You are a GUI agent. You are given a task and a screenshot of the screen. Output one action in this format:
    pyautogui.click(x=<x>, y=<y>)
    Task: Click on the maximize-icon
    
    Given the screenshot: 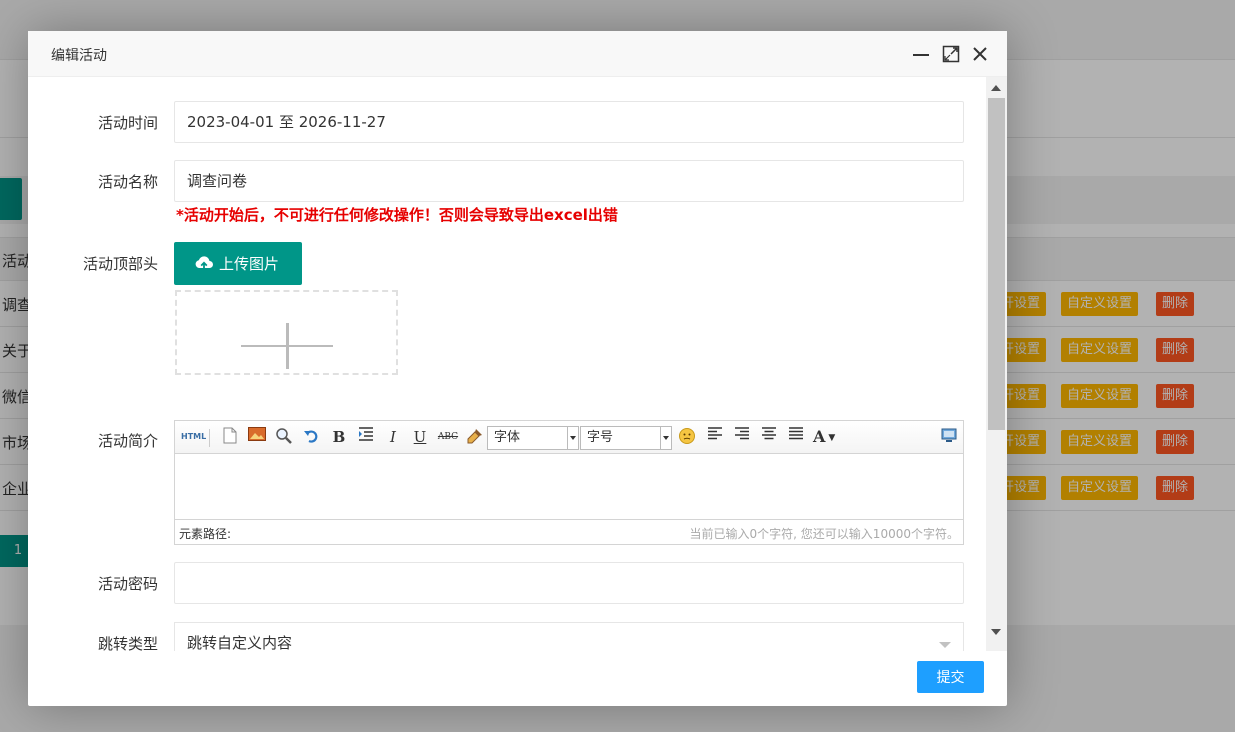 What is the action you would take?
    pyautogui.click(x=951, y=54)
    